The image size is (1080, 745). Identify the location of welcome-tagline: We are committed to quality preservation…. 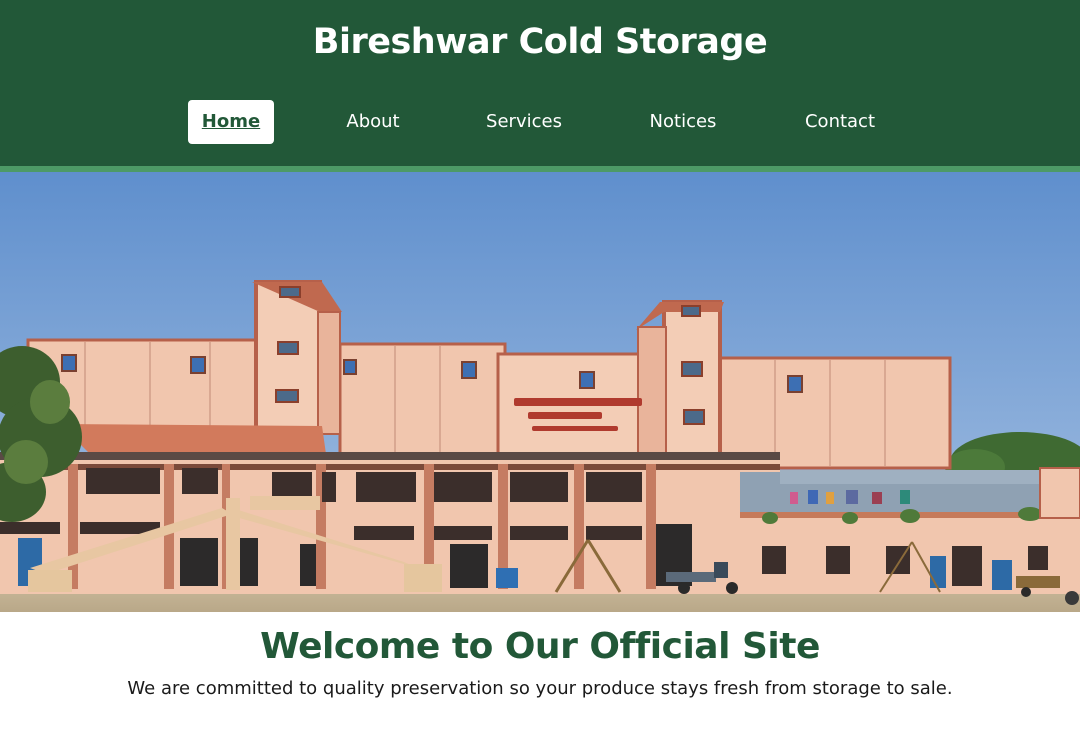
(540, 688).